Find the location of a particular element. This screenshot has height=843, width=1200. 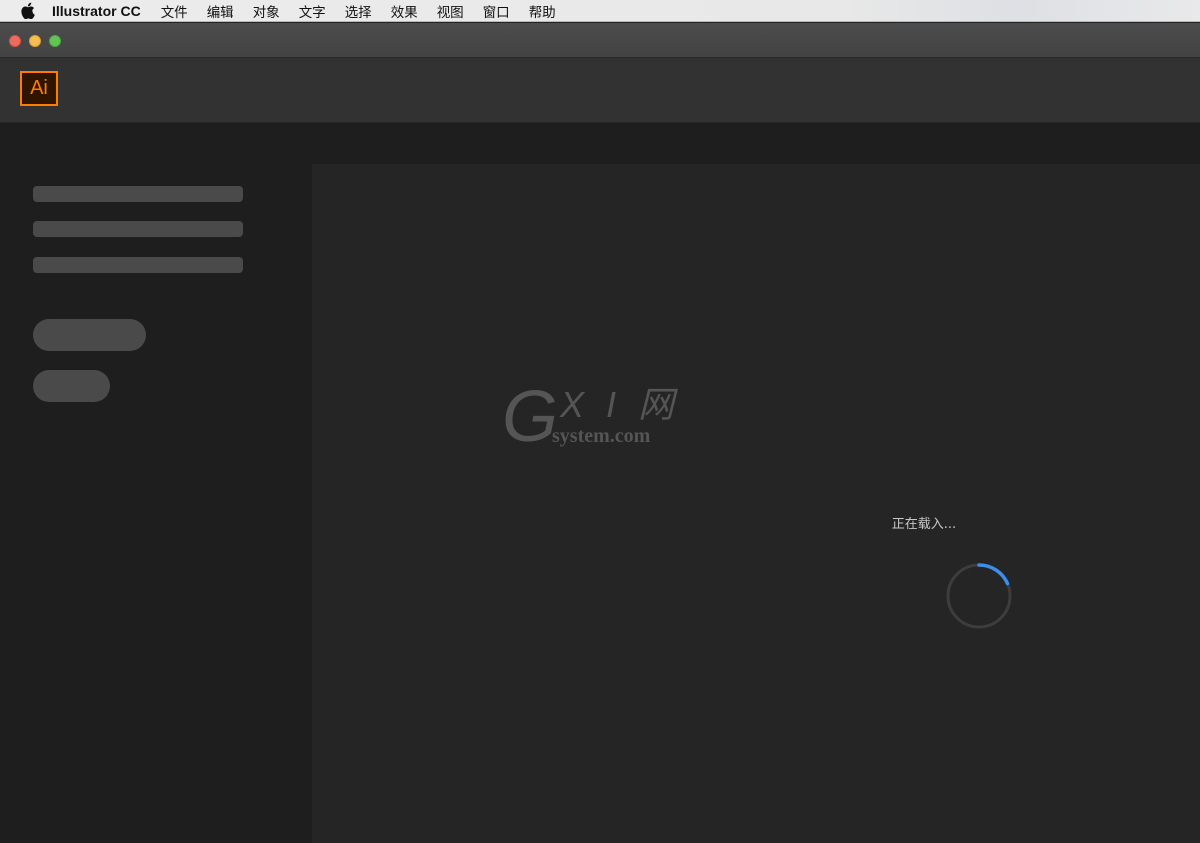

watermark-mark: G is located at coordinates (530, 417).